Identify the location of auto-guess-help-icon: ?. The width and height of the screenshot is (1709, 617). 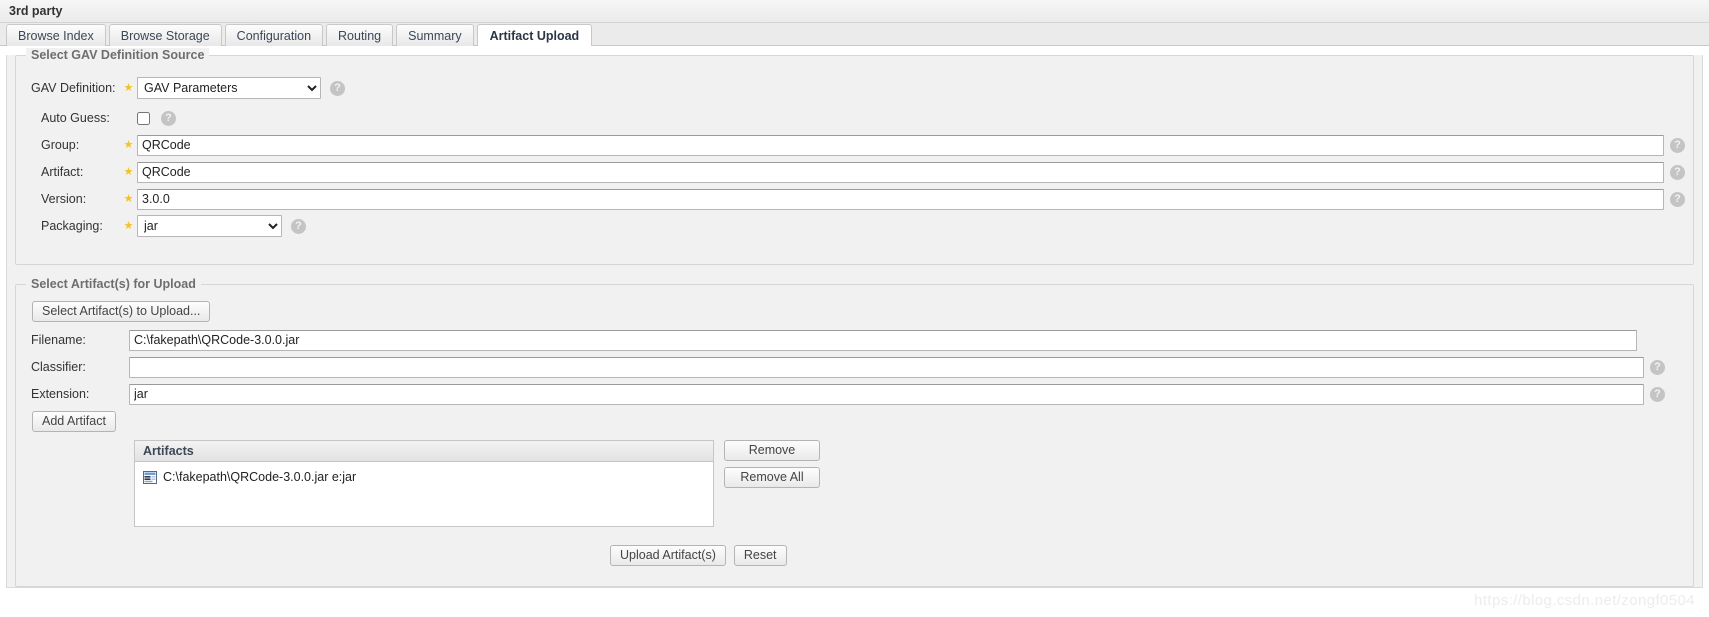
(168, 118).